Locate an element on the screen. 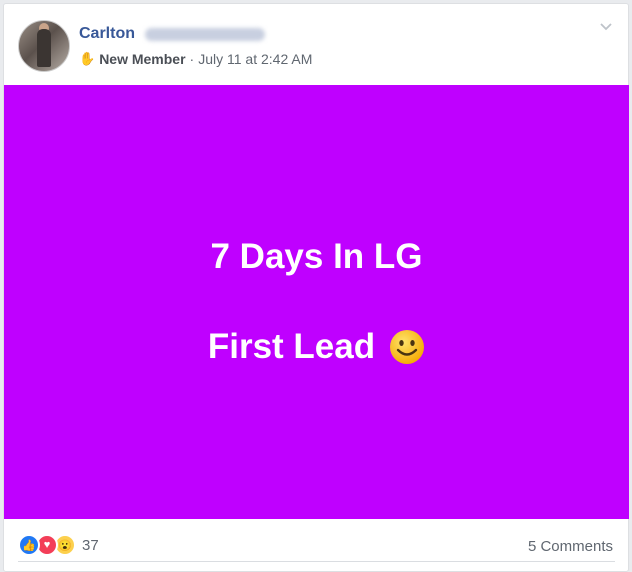  banner-line-2-text: First Lead is located at coordinates (291, 346).